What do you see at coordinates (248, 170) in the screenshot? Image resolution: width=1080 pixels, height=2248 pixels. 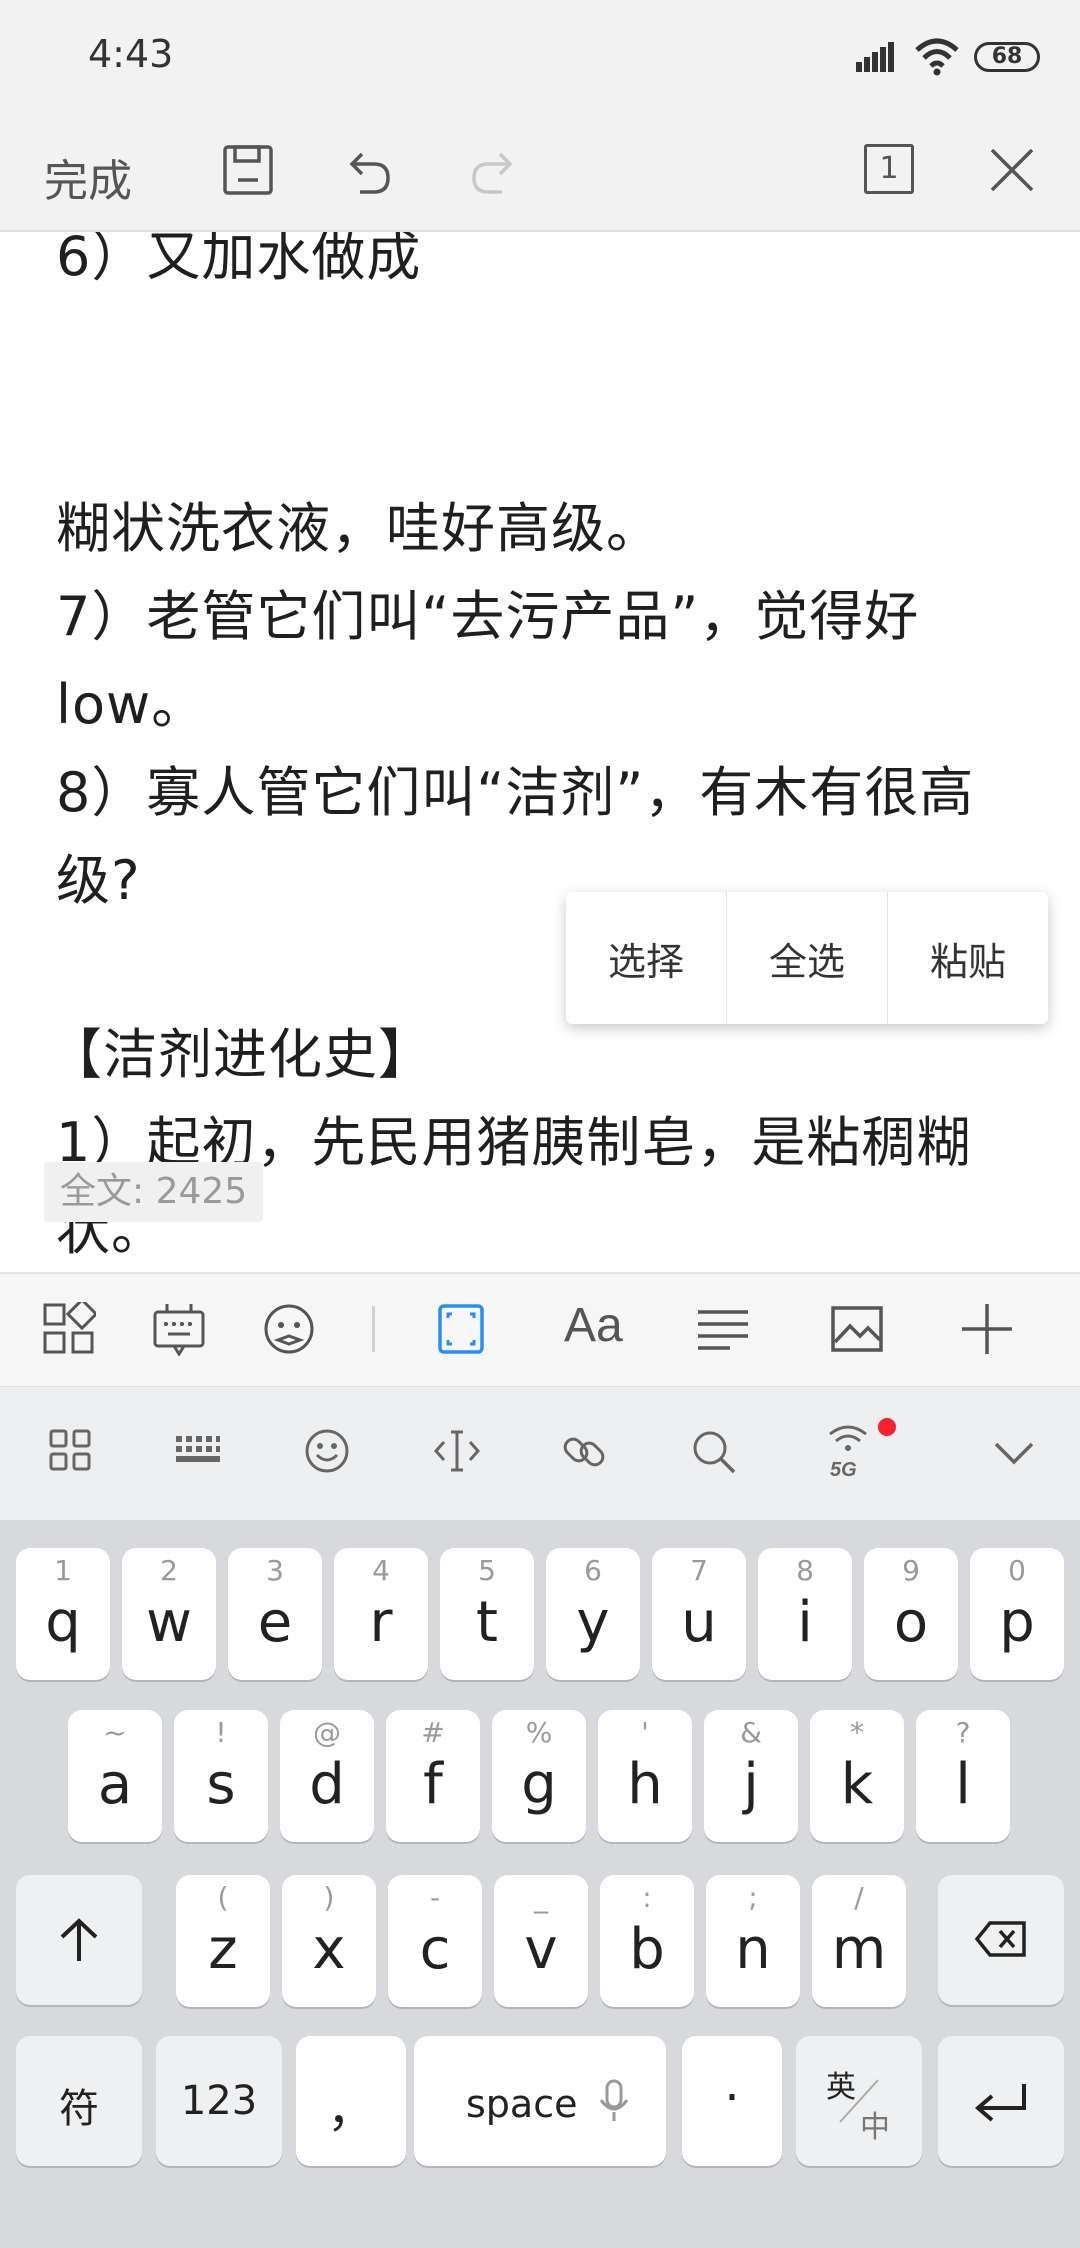 I see `save-icon` at bounding box center [248, 170].